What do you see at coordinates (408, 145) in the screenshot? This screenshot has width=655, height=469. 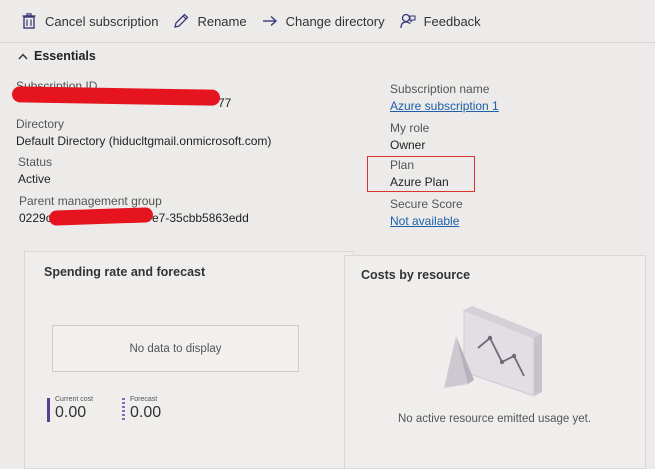 I see `my-role-value: Owner` at bounding box center [408, 145].